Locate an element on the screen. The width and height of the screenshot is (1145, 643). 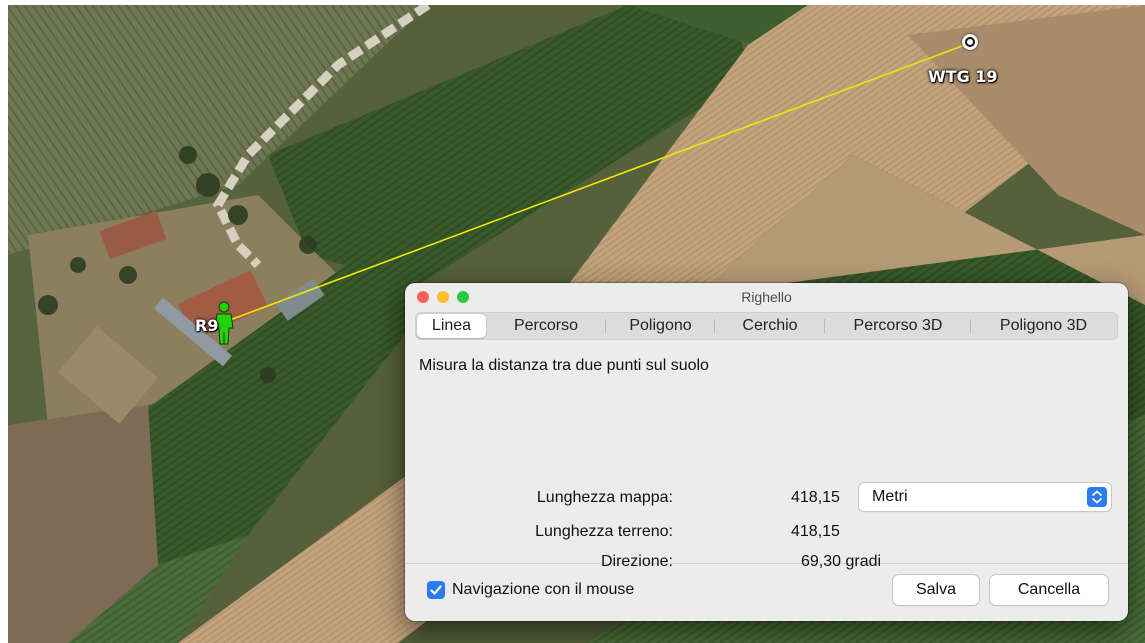
save-button: Salva is located at coordinates (936, 590).